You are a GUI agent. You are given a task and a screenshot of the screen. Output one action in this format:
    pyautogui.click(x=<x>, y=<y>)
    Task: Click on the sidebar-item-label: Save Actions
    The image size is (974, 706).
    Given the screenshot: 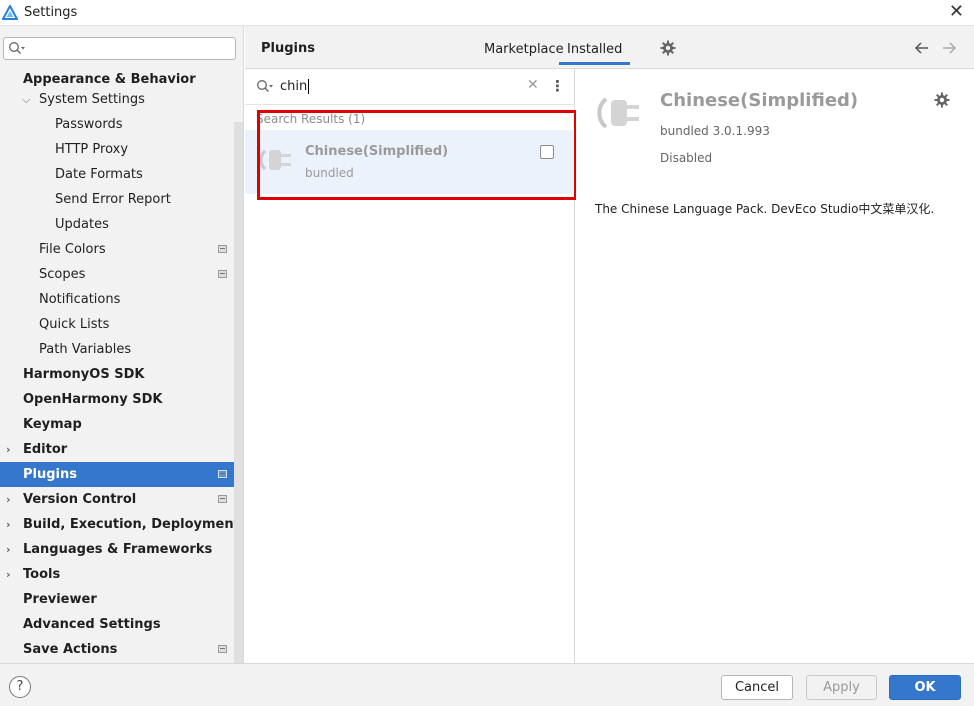 What is the action you would take?
    pyautogui.click(x=70, y=649)
    